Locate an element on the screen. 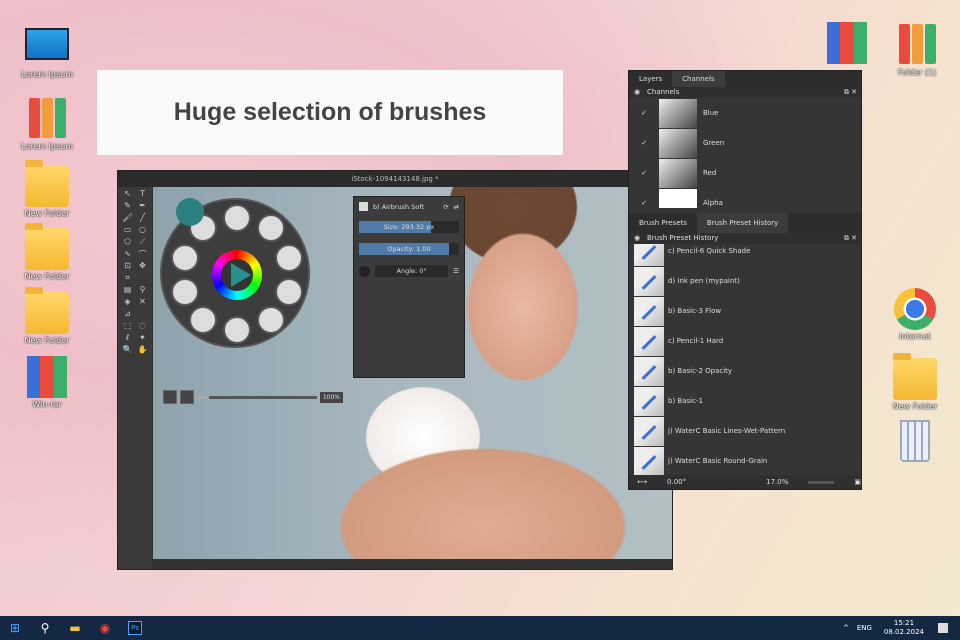  rect-tool-icon: ▭ is located at coordinates (127, 231).